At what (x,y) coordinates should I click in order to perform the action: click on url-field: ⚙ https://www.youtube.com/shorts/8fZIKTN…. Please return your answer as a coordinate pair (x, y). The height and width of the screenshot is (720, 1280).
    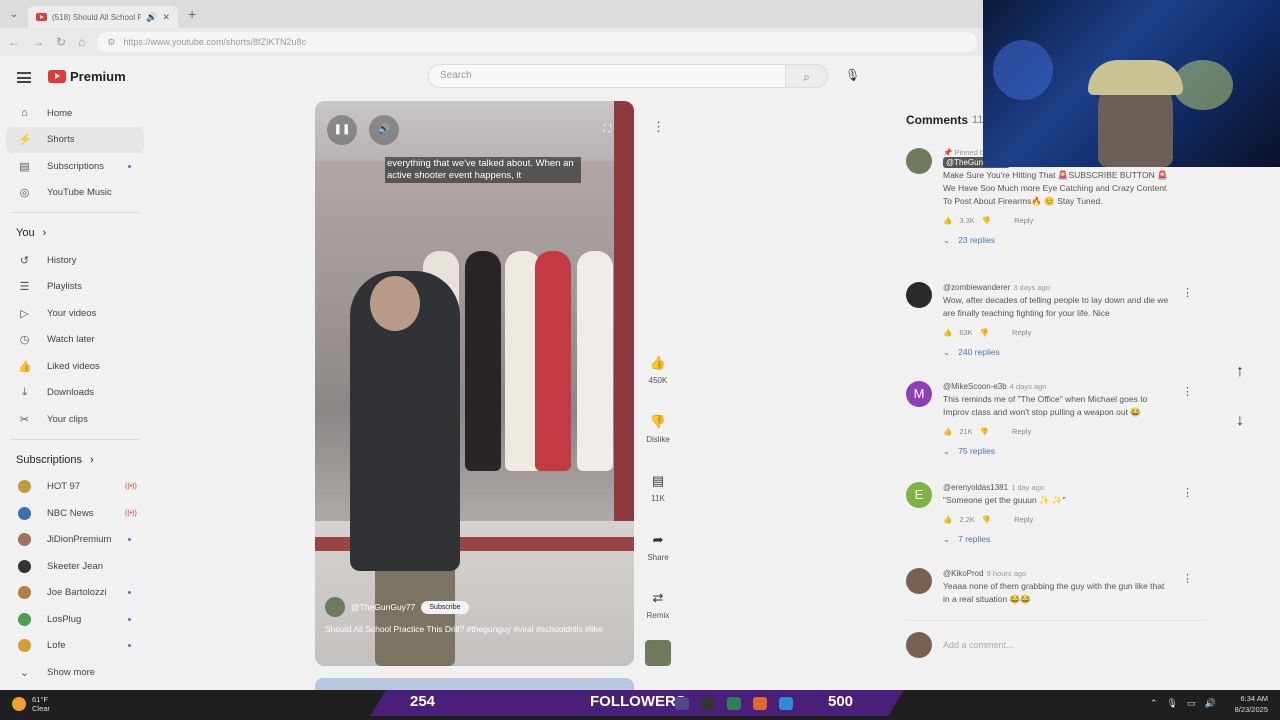
    Looking at the image, I should click on (537, 42).